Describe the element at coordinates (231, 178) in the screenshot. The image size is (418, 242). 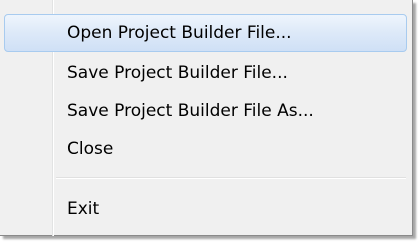
I see `menu-separator` at that location.